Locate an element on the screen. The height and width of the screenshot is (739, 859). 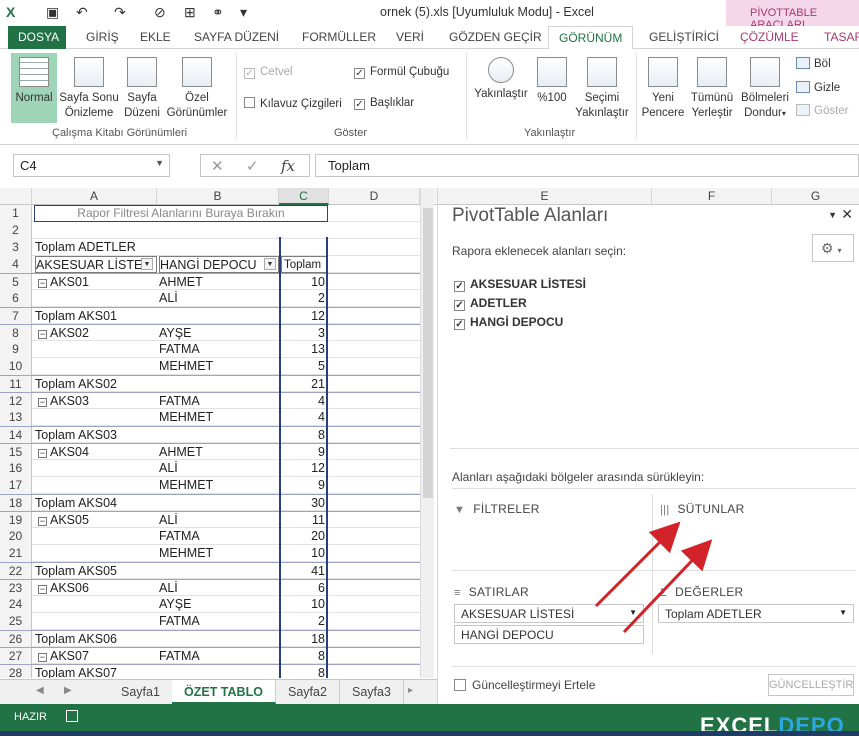
tab-developer: GELİŞTİRİCİ is located at coordinates (684, 37).